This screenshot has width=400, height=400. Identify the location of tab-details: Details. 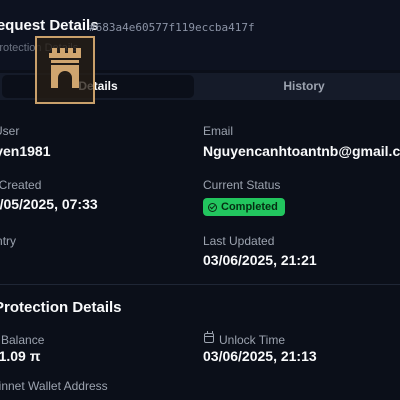
(98, 86).